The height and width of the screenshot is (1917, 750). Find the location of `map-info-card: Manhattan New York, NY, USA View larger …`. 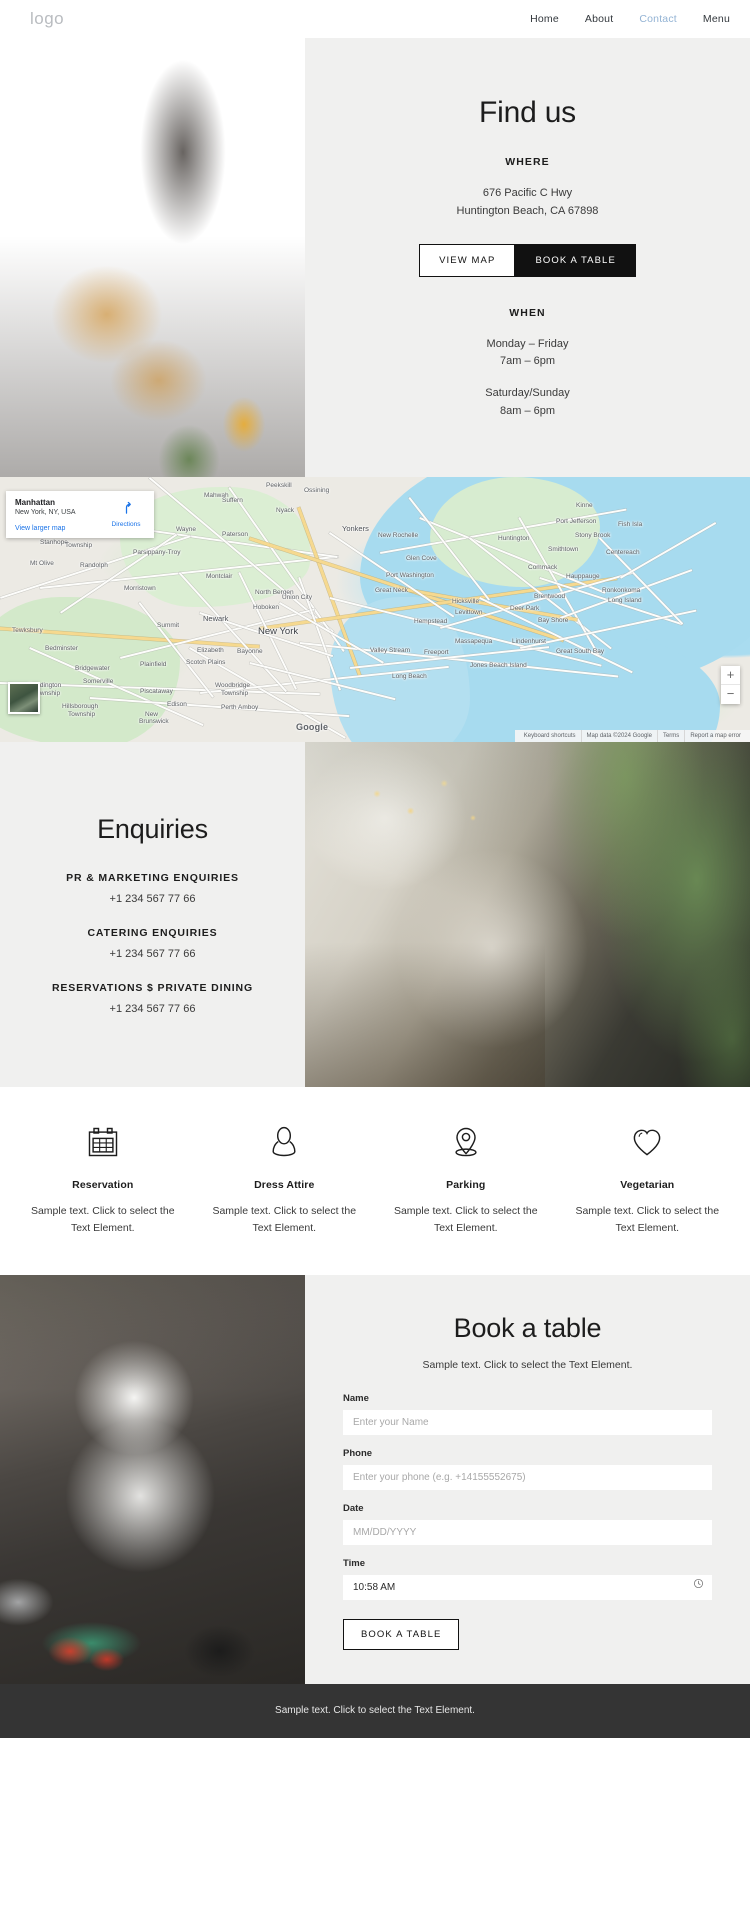

map-info-card: Manhattan New York, NY, USA View larger … is located at coordinates (80, 514).